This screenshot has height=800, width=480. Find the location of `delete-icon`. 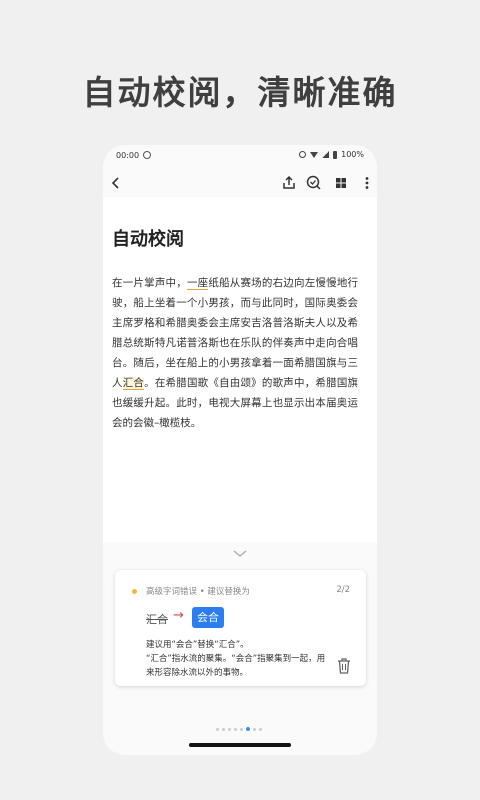

delete-icon is located at coordinates (344, 666).